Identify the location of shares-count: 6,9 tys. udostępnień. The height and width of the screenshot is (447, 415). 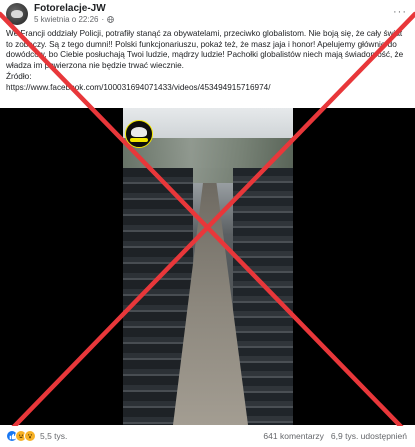
(369, 436).